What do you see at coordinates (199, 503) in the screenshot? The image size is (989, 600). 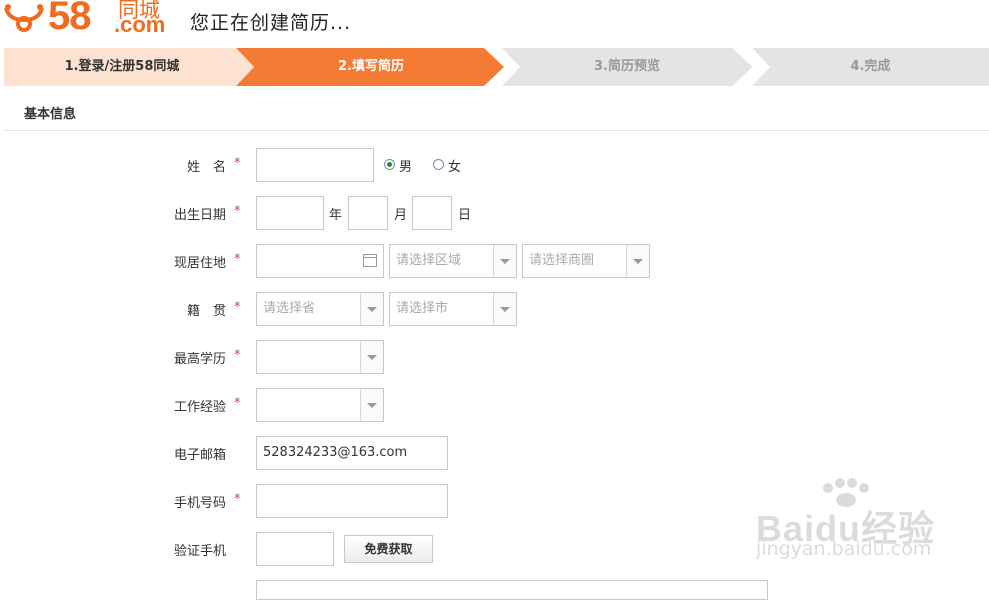 I see `phone-label: 手机号码` at bounding box center [199, 503].